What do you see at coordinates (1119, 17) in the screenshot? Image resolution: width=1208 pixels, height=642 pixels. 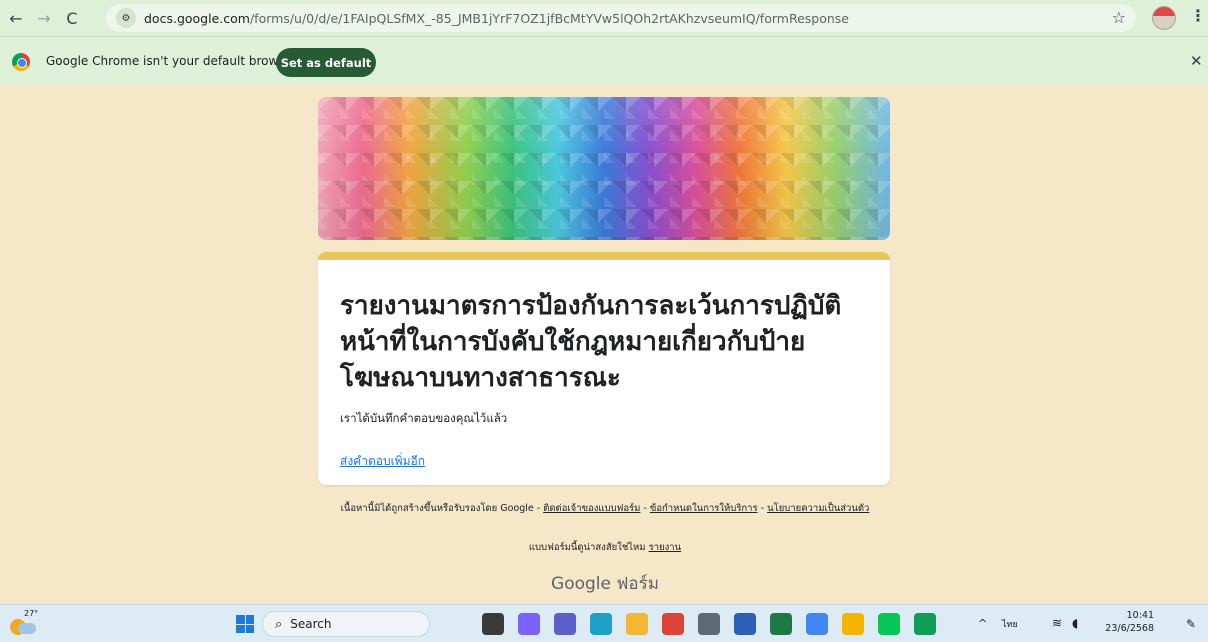 I see `bookmark-star-icon: ☆` at bounding box center [1119, 17].